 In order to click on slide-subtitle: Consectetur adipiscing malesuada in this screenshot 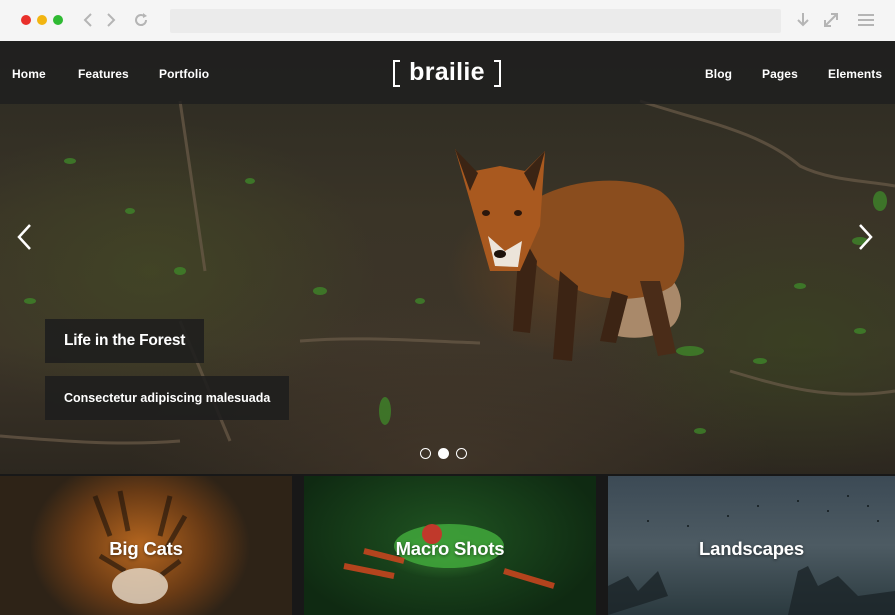, I will do `click(167, 398)`.